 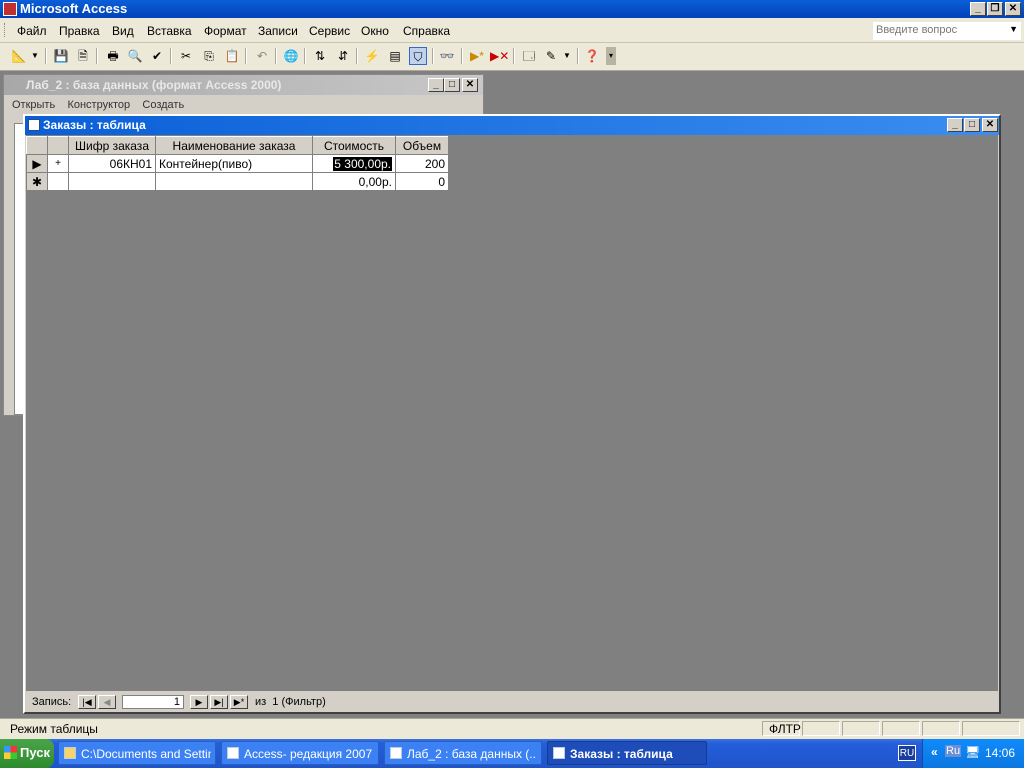 What do you see at coordinates (354, 145) in the screenshot?
I see `column-header-cost: Стоимость` at bounding box center [354, 145].